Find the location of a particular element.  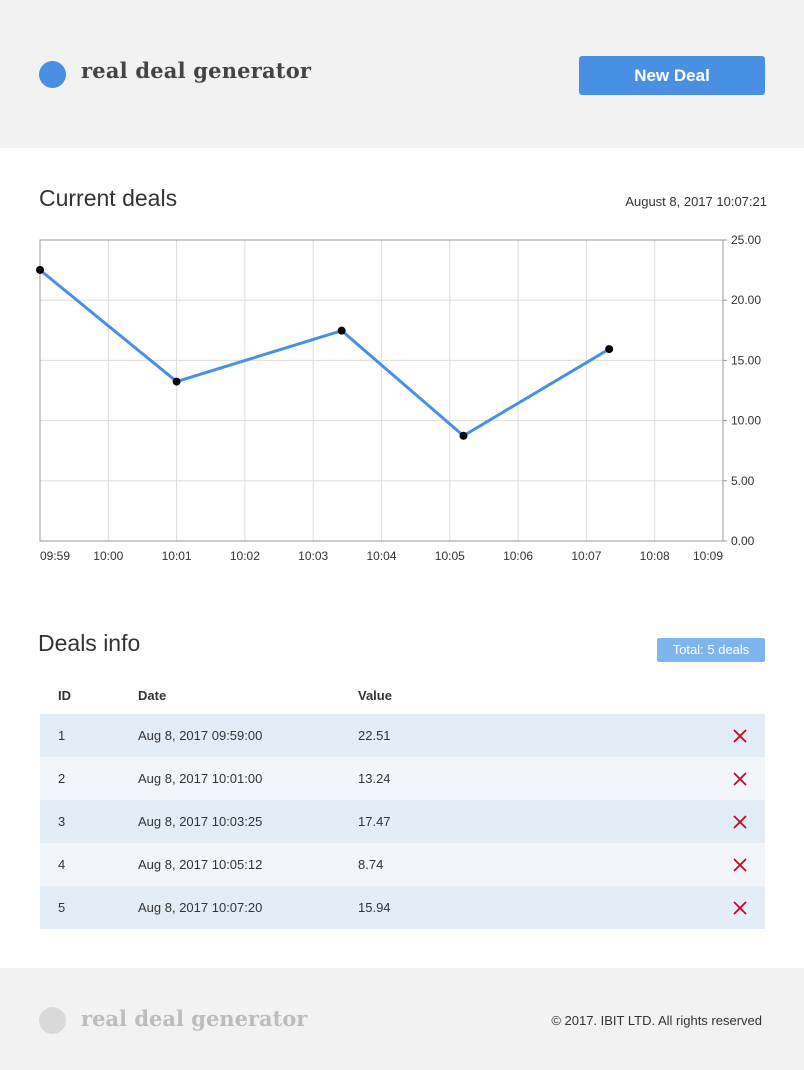

deal-id: 1 is located at coordinates (62, 735).